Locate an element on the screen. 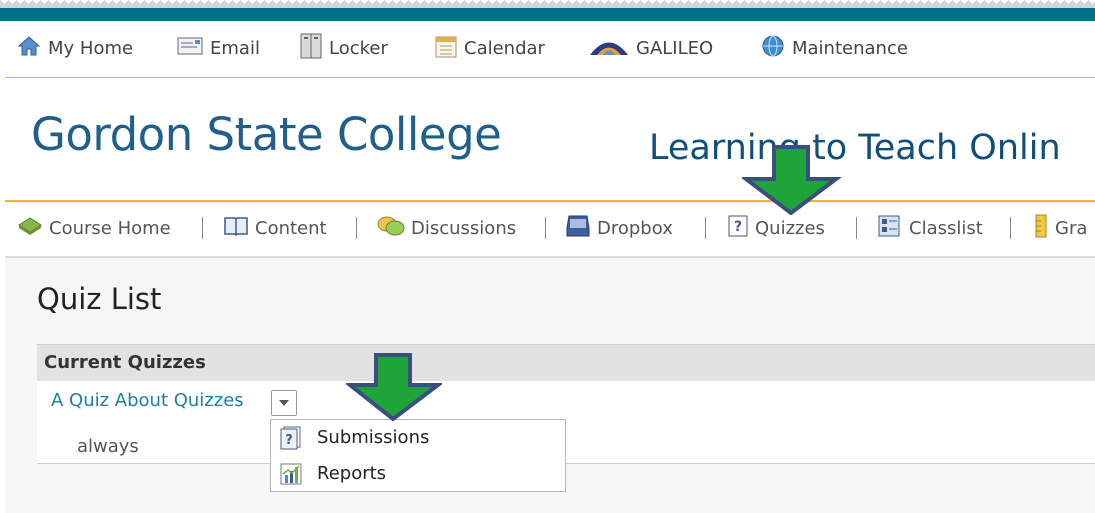 This screenshot has height=513, width=1095. discussion-icon is located at coordinates (391, 228).